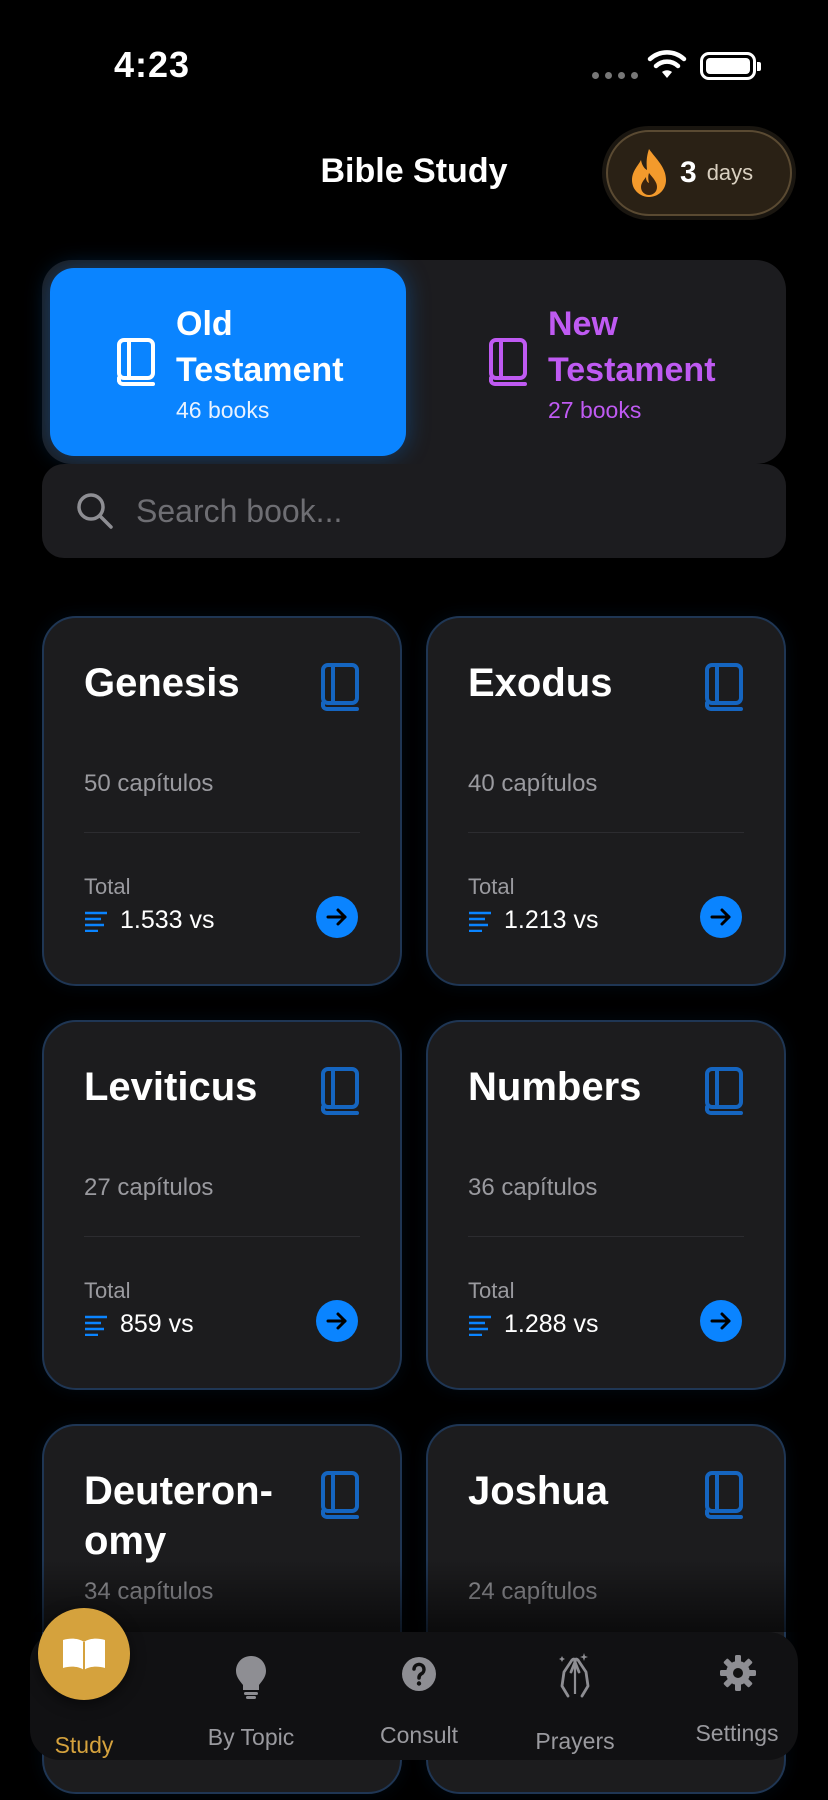  I want to click on testament-book-count: 27 books, so click(595, 409).